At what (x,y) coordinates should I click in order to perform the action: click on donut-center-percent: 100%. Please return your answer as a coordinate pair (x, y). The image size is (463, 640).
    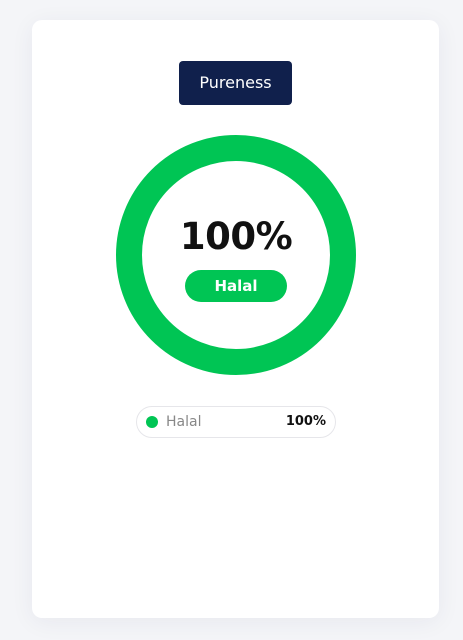
    Looking at the image, I should click on (236, 236).